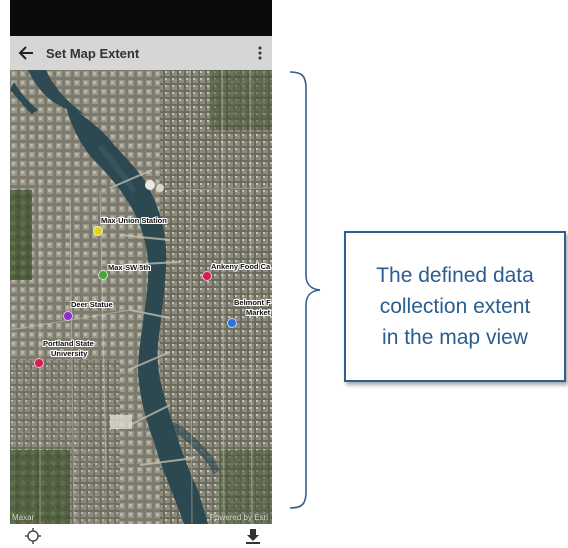  I want to click on more-vert-icon, so click(260, 53).